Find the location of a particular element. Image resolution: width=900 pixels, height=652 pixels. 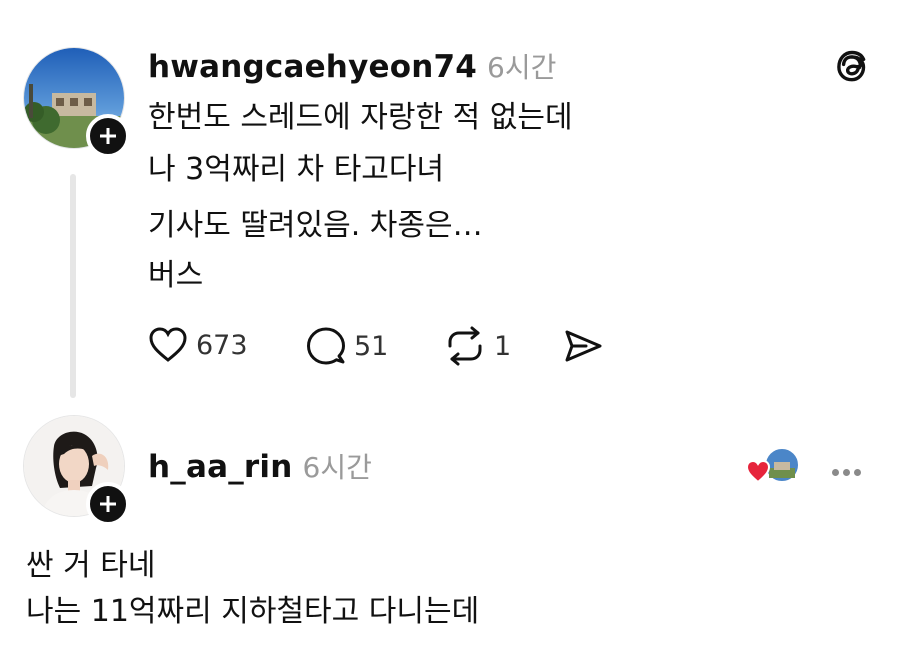

post-text-line-4: 버스 is located at coordinates (176, 275).